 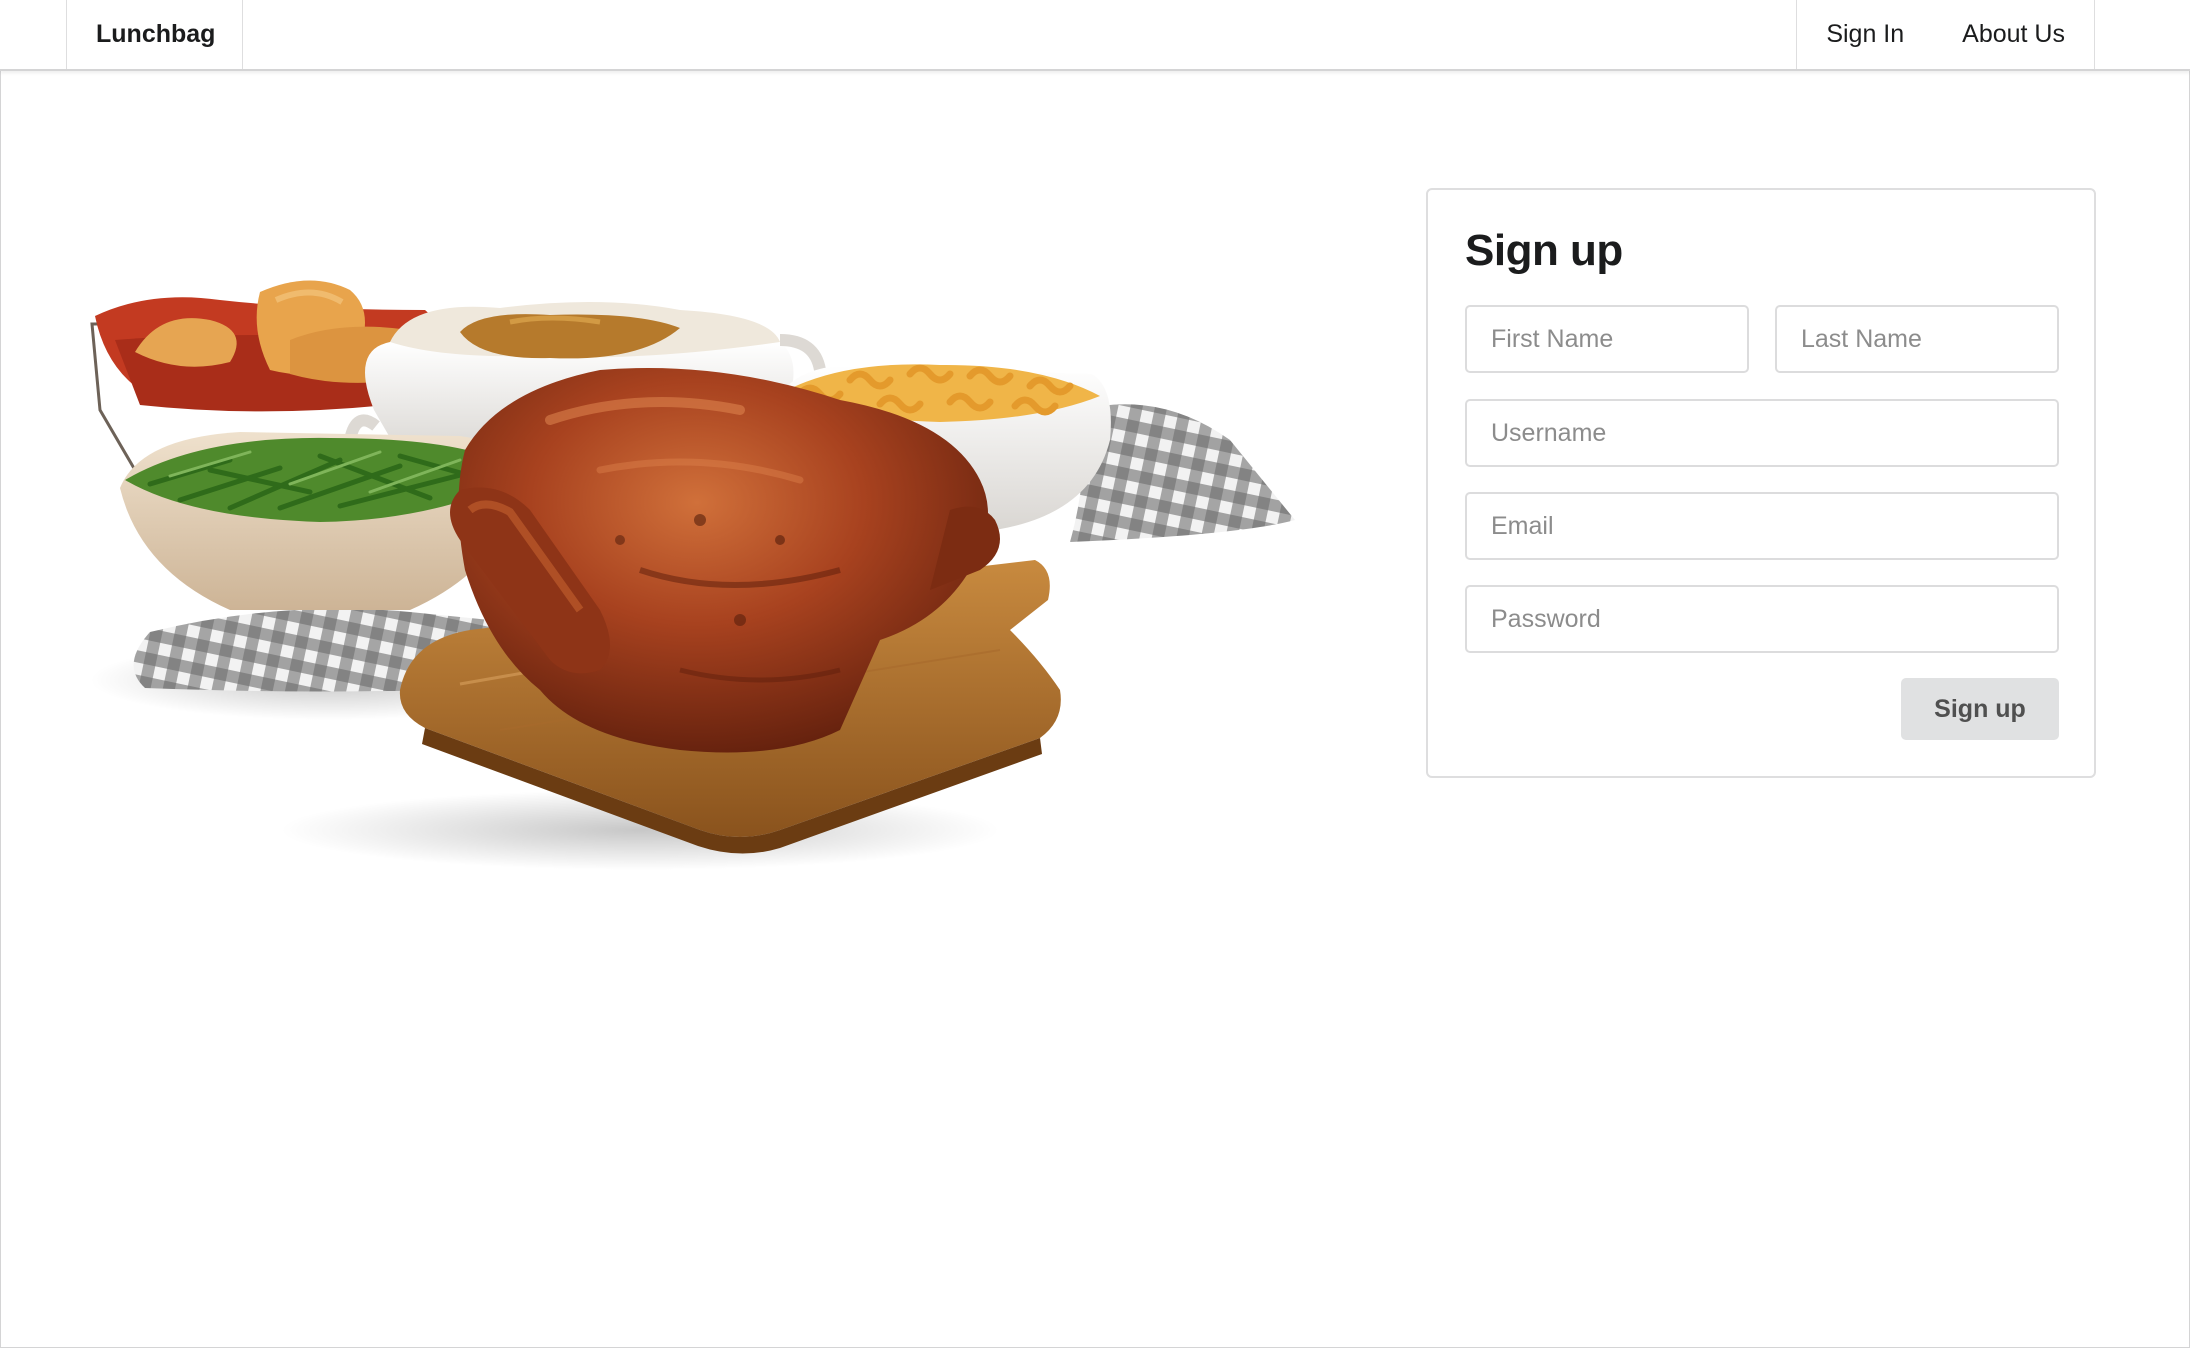 I want to click on menu-spacer, so click(x=1019, y=34).